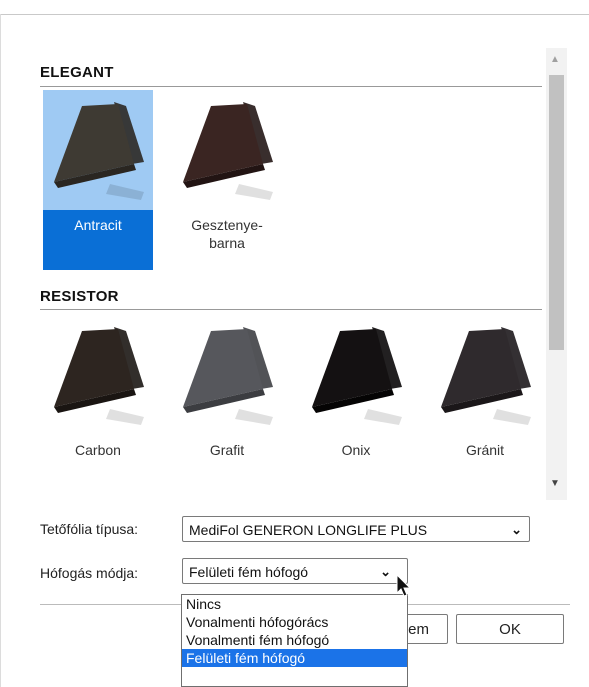 This screenshot has height=687, width=589. Describe the element at coordinates (77, 72) in the screenshot. I see `section-title: ELEGANT` at that location.